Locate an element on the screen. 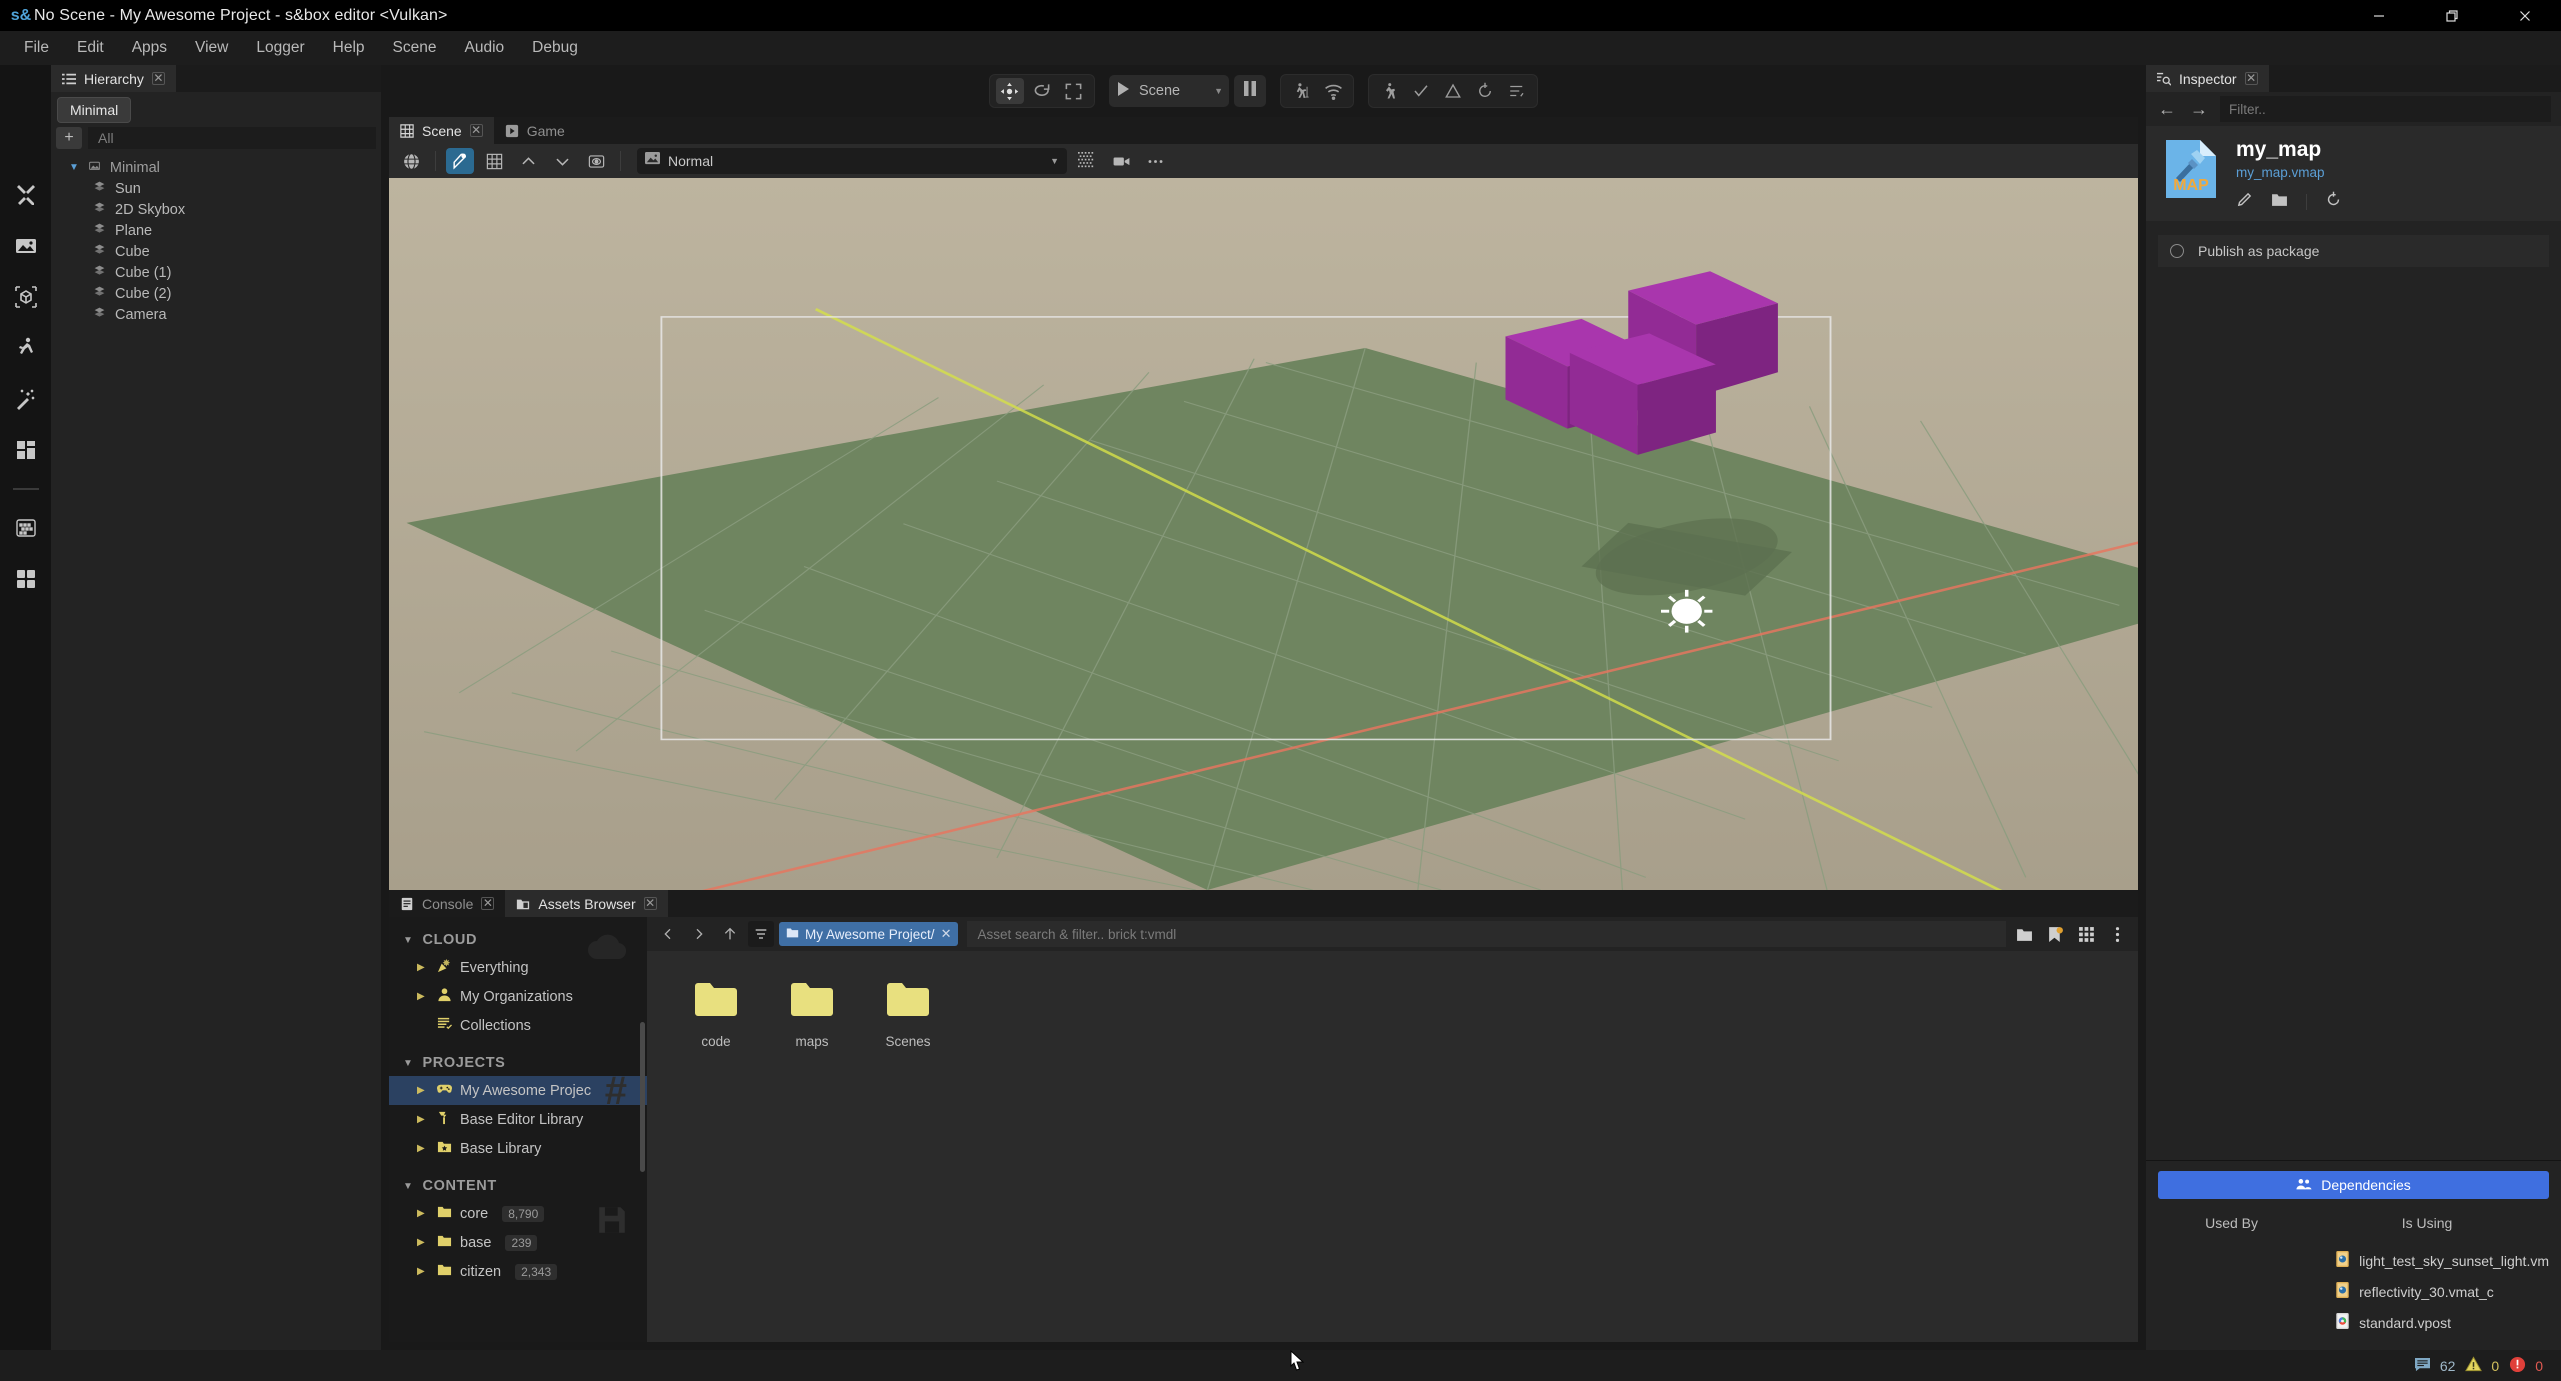 The image size is (2561, 1381). sidebar-item-collections: Collections is located at coordinates (518, 1025).